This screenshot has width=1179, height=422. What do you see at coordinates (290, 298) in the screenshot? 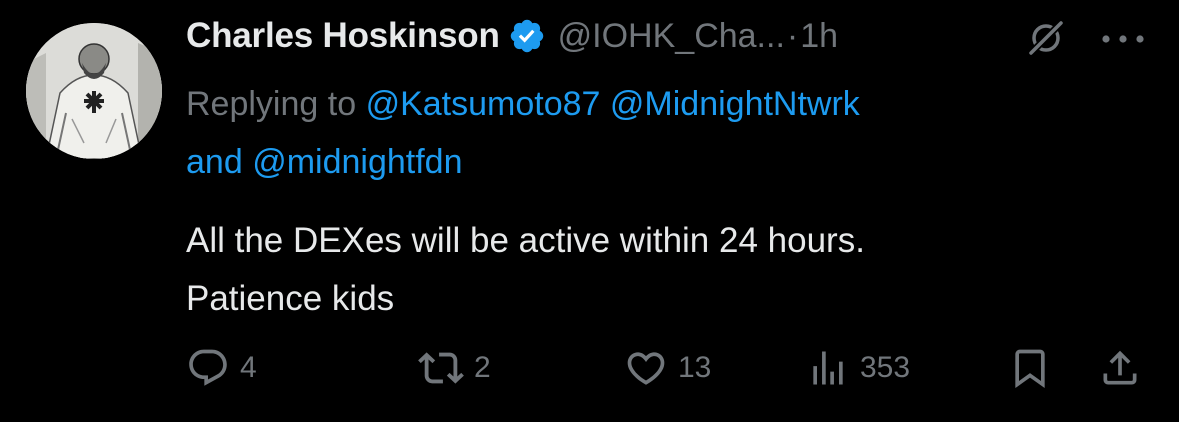
I see `tweet-text-line: Patience kids` at bounding box center [290, 298].